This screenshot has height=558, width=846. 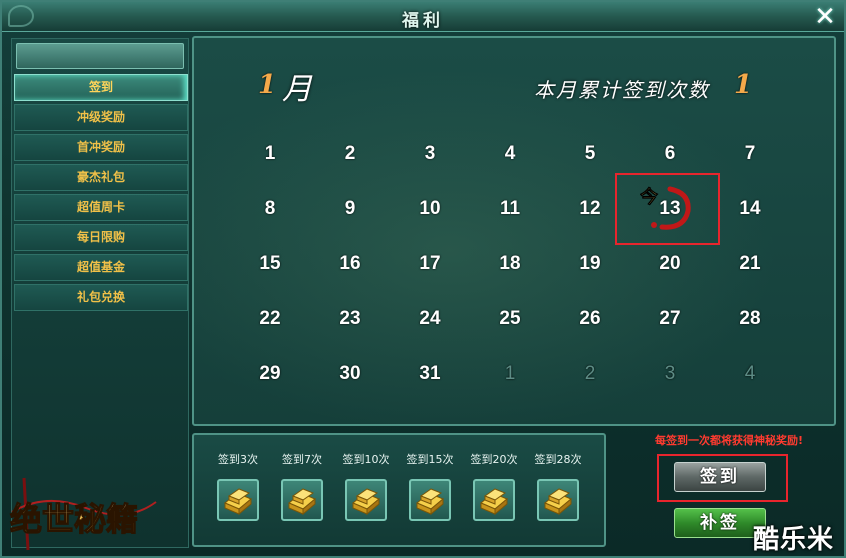 I want to click on calendar-day: 8, so click(x=270, y=213).